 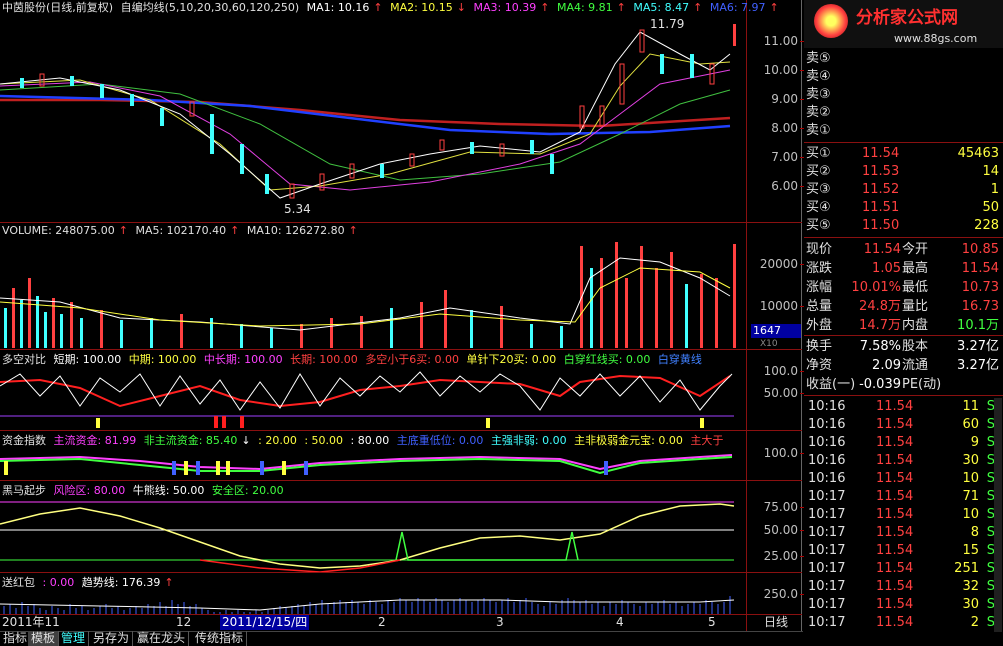 What do you see at coordinates (370, 295) in the screenshot?
I see `volume-bars` at bounding box center [370, 295].